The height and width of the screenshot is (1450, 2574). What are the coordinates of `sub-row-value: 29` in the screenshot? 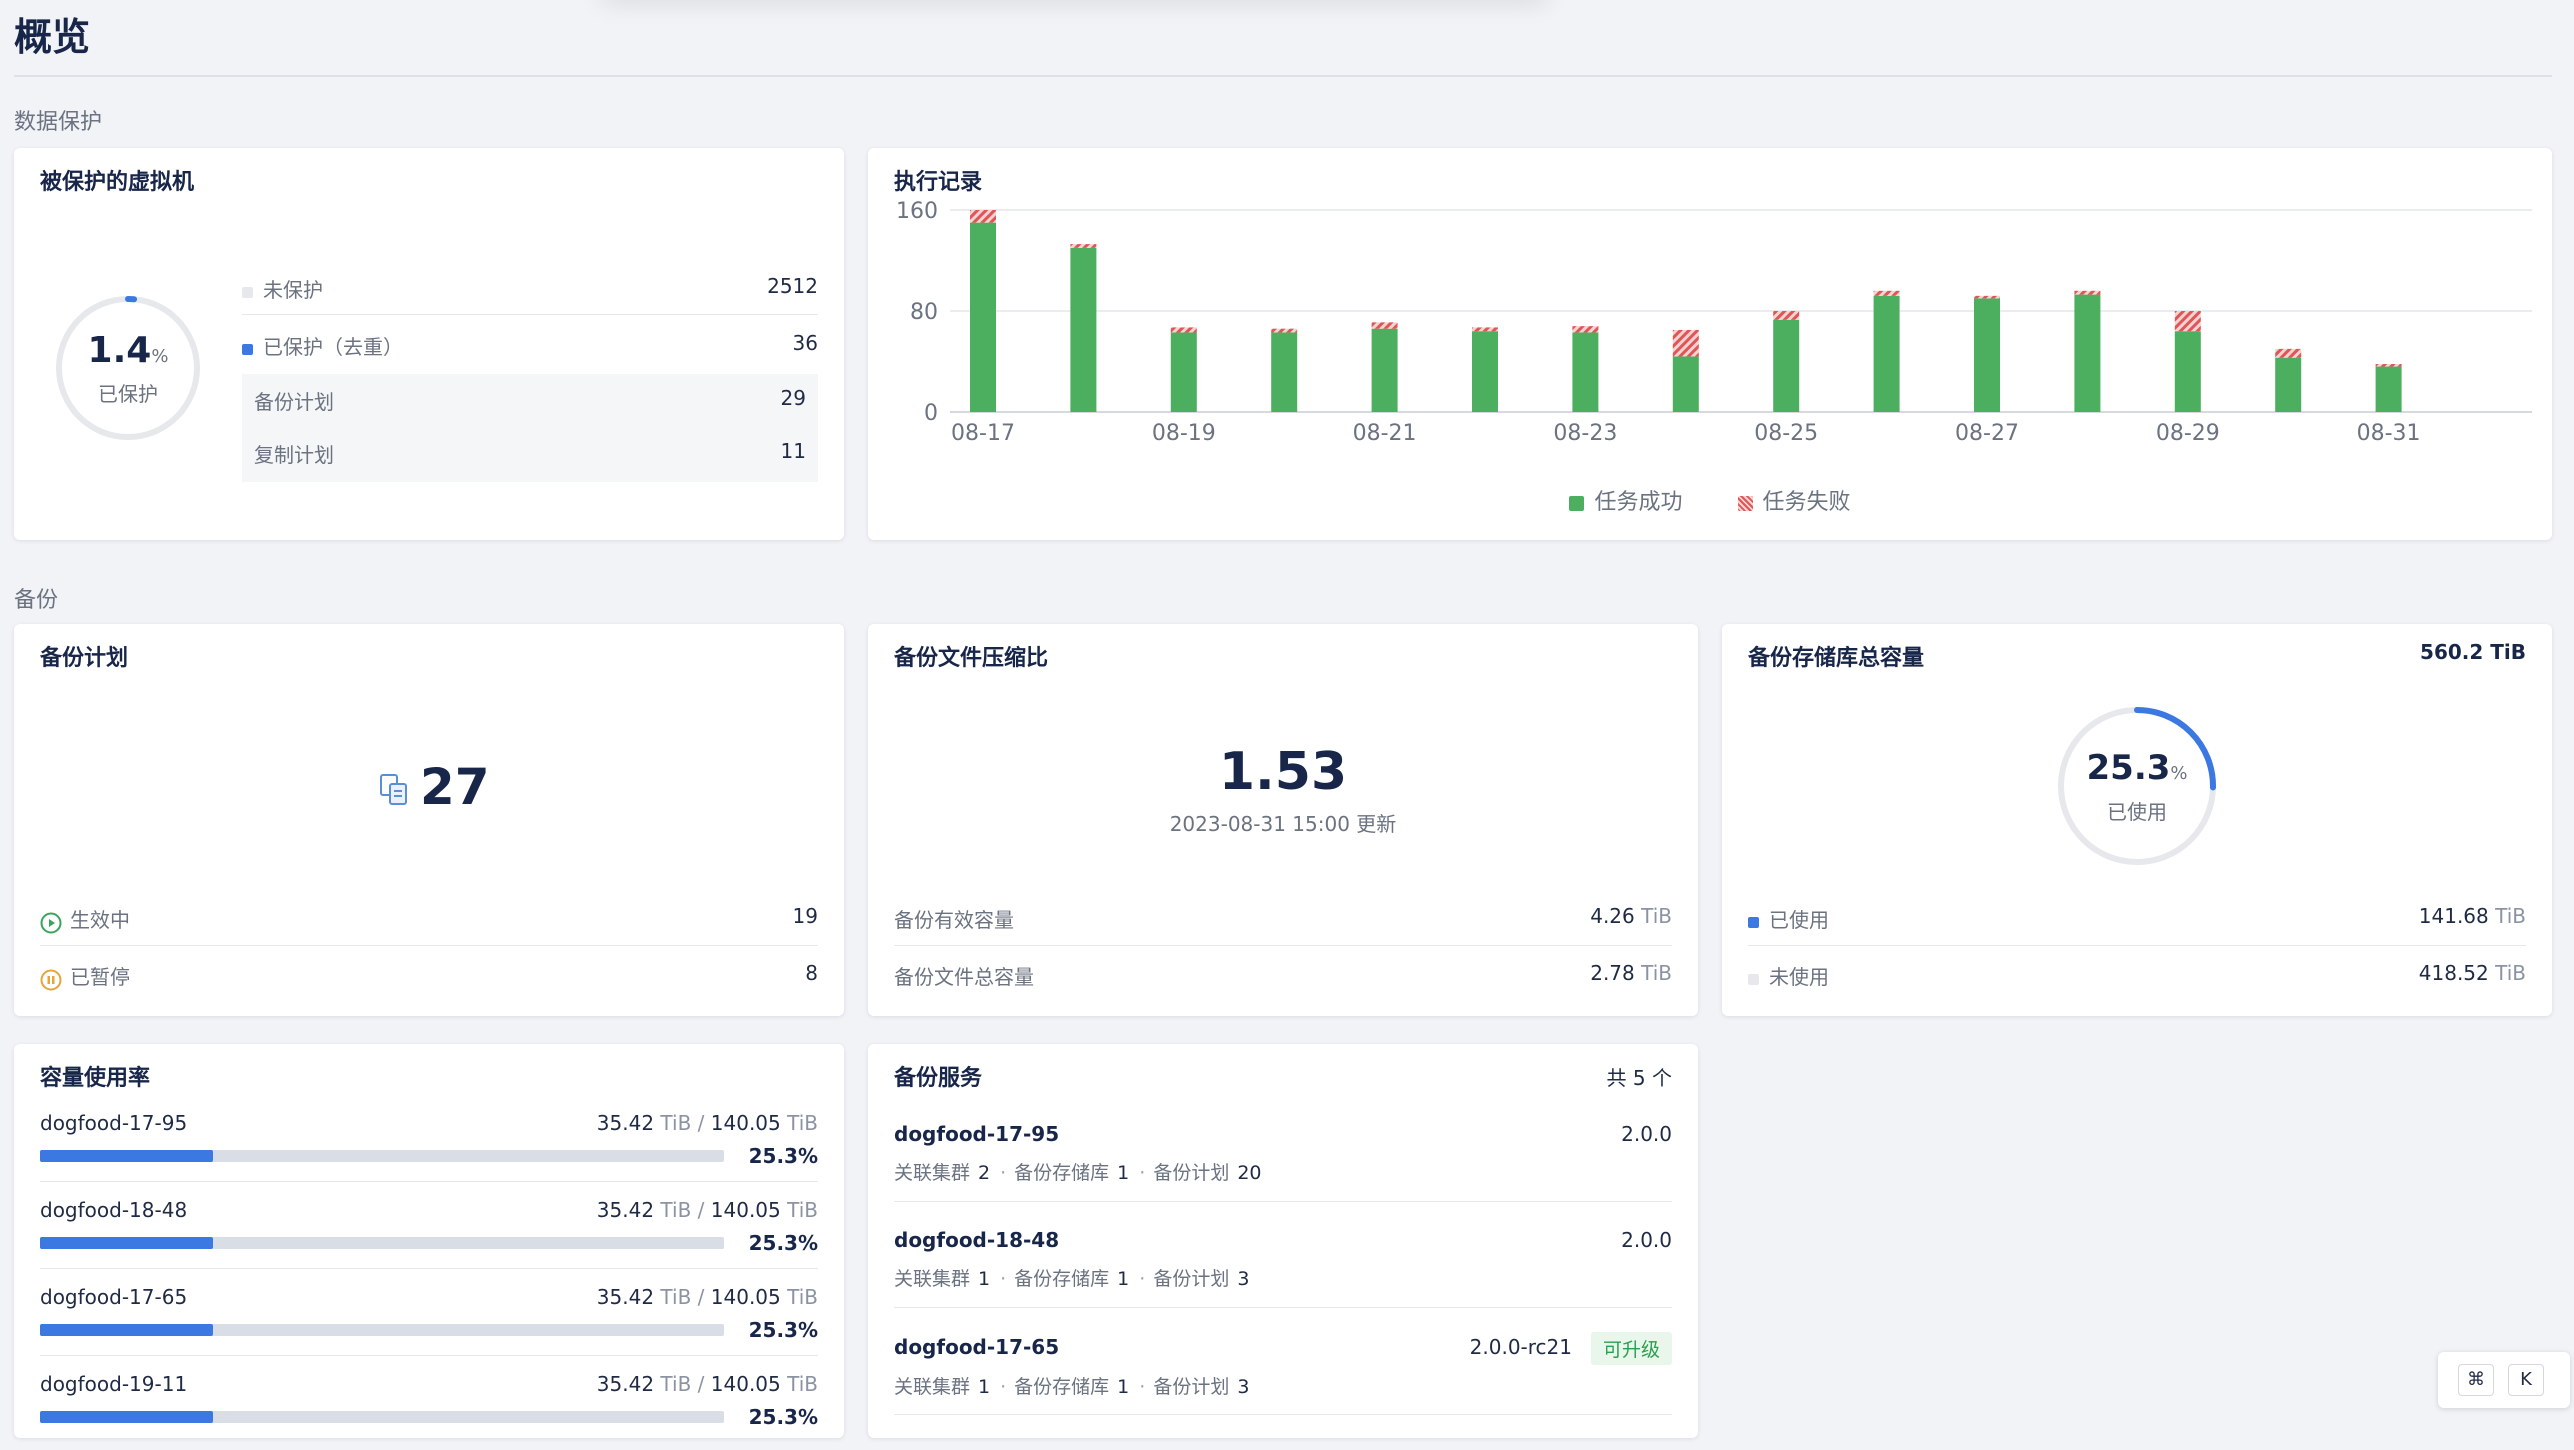 It's located at (793, 398).